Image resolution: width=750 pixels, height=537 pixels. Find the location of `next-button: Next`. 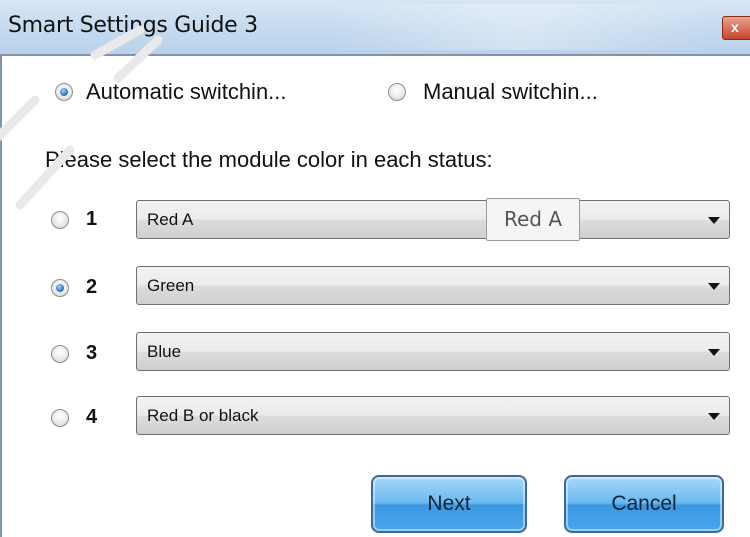

next-button: Next is located at coordinates (449, 504).